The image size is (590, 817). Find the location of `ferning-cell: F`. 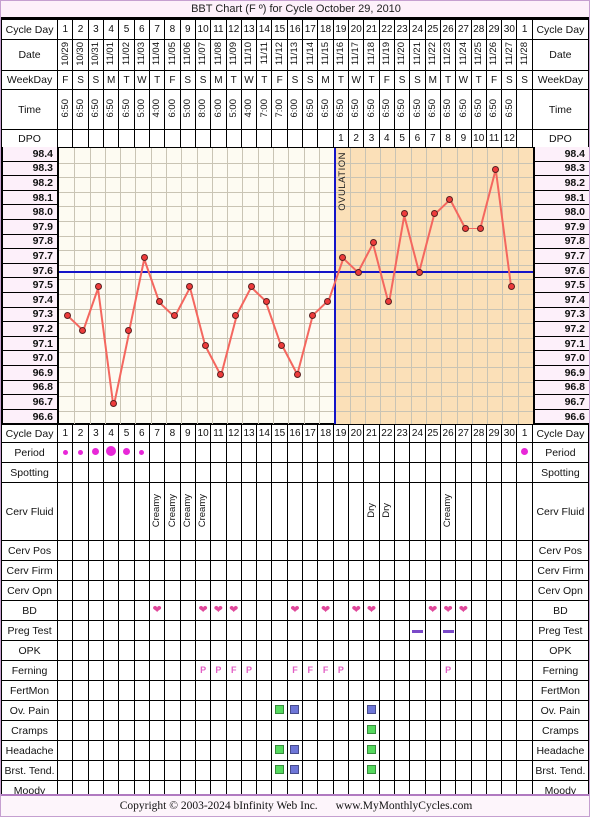

ferning-cell: F is located at coordinates (233, 671).